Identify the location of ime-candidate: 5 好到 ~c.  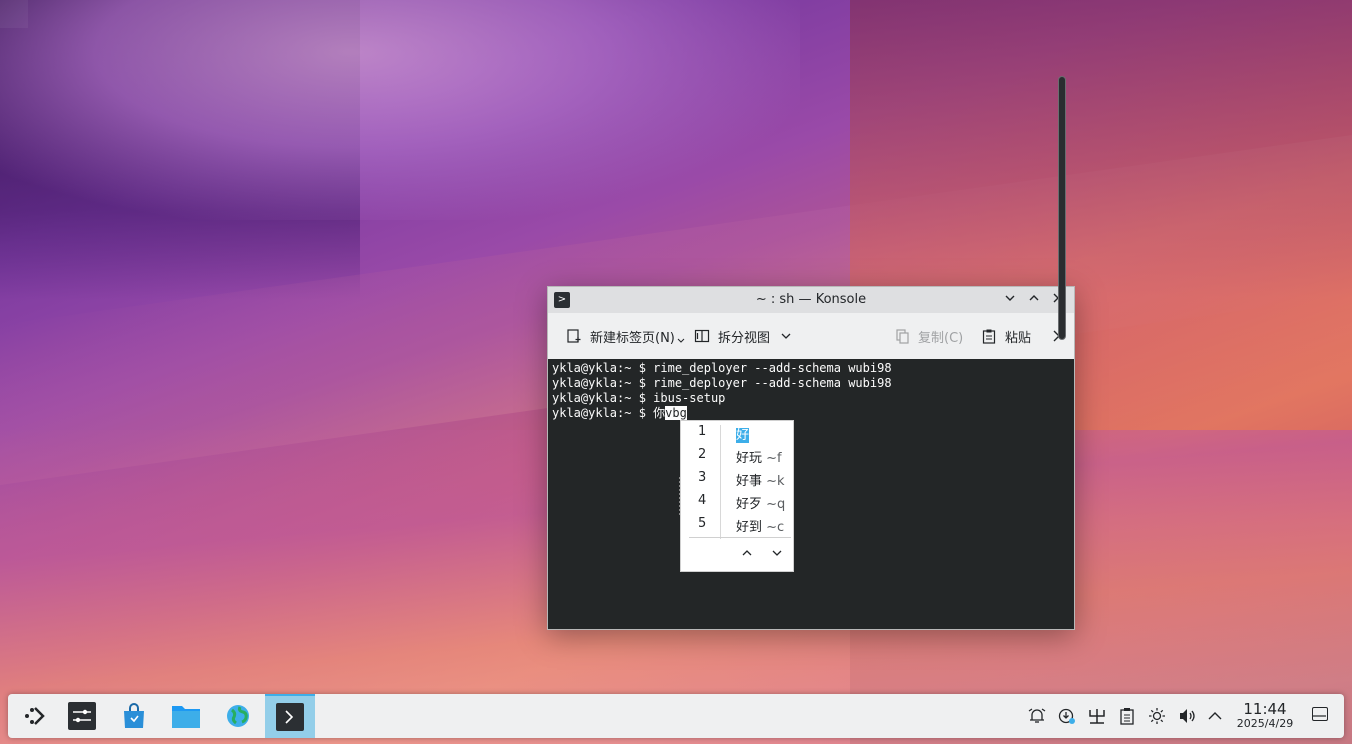
(737, 524).